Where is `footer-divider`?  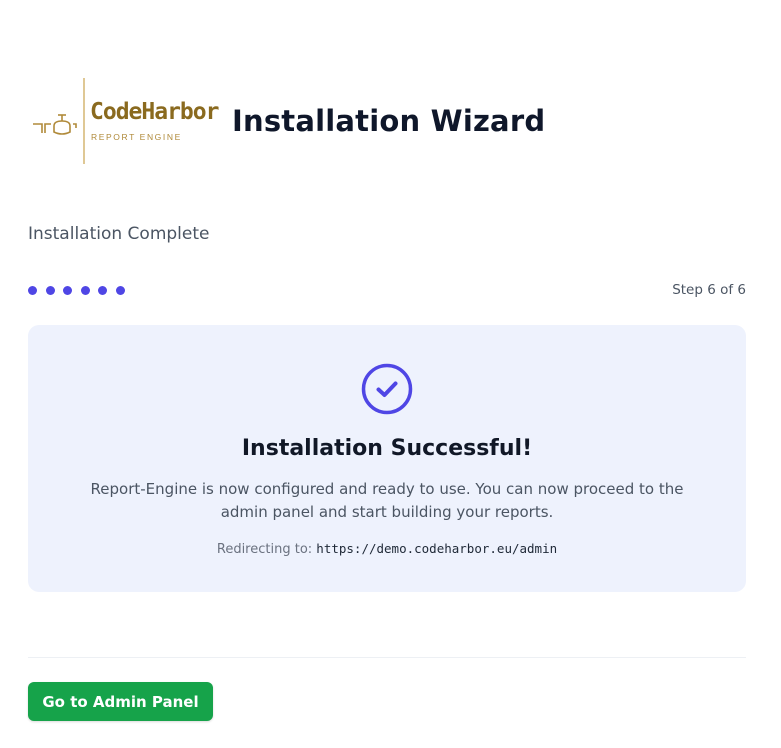 footer-divider is located at coordinates (387, 657).